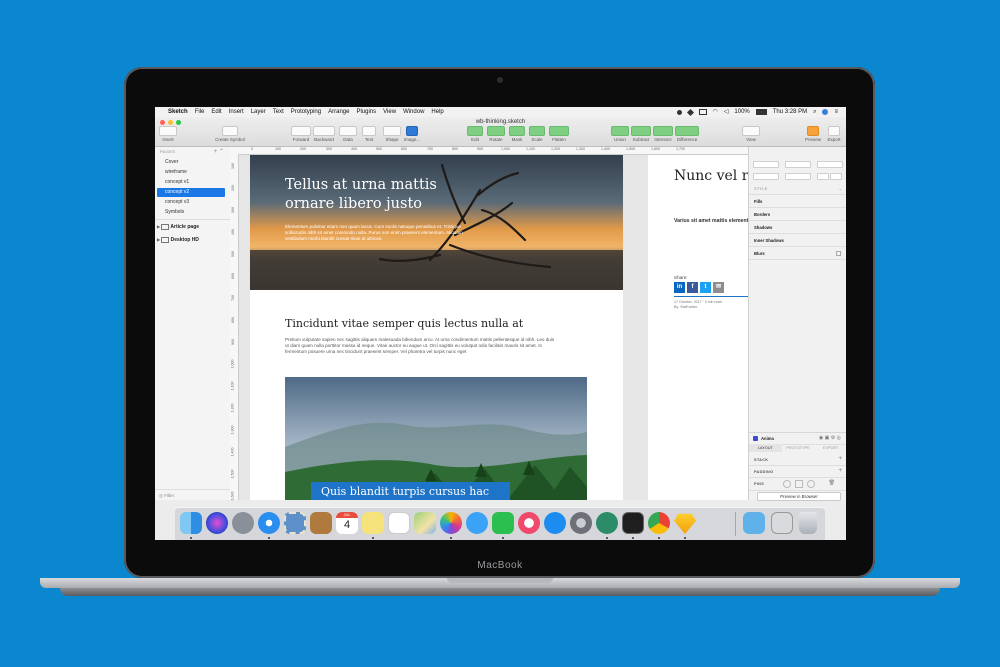  What do you see at coordinates (830, 448) in the screenshot?
I see `tab-export: EXPORT` at bounding box center [830, 448].